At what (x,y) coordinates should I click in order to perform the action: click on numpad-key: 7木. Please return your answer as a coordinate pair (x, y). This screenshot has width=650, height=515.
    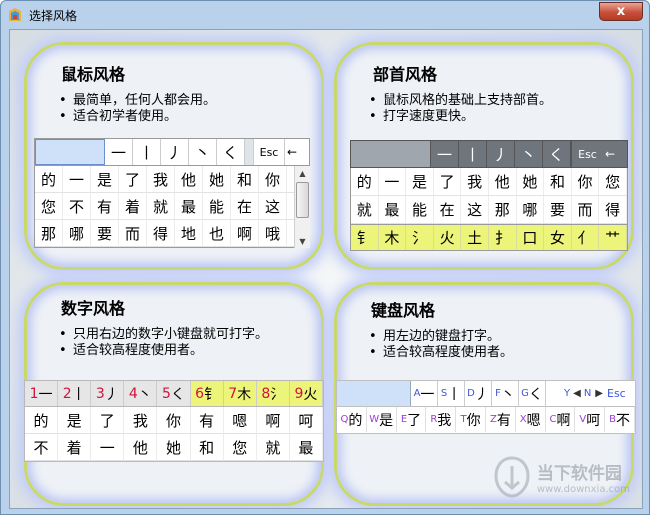
    Looking at the image, I should click on (240, 393).